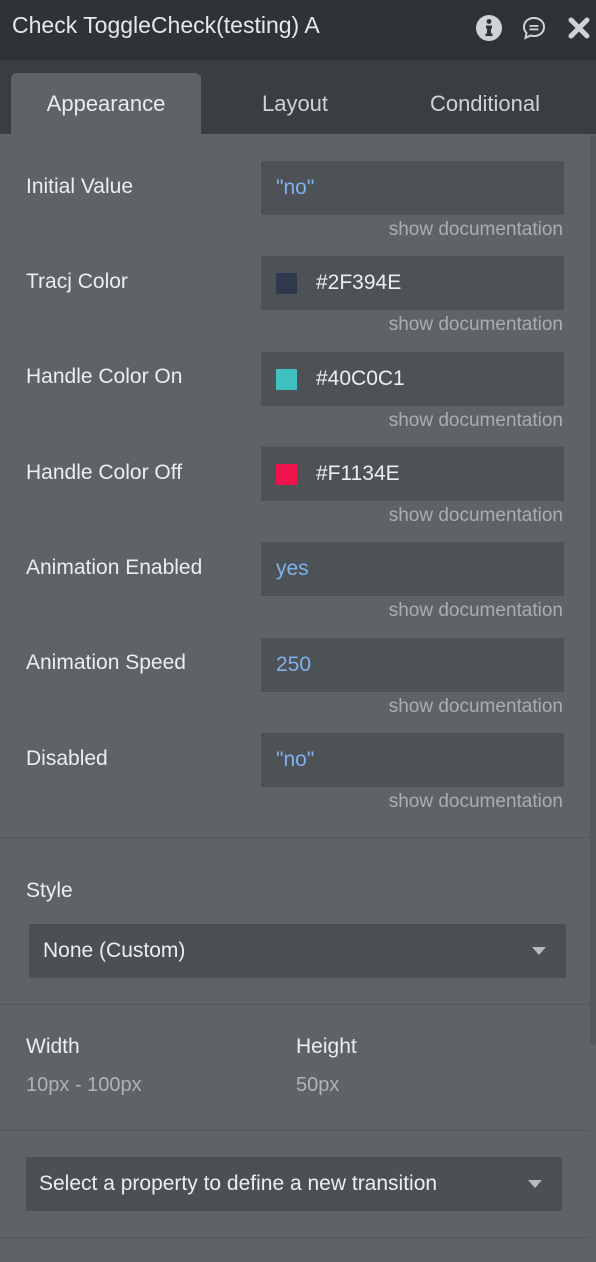  Describe the element at coordinates (297, 951) in the screenshot. I see `style-dropdown: None (Custom)` at that location.